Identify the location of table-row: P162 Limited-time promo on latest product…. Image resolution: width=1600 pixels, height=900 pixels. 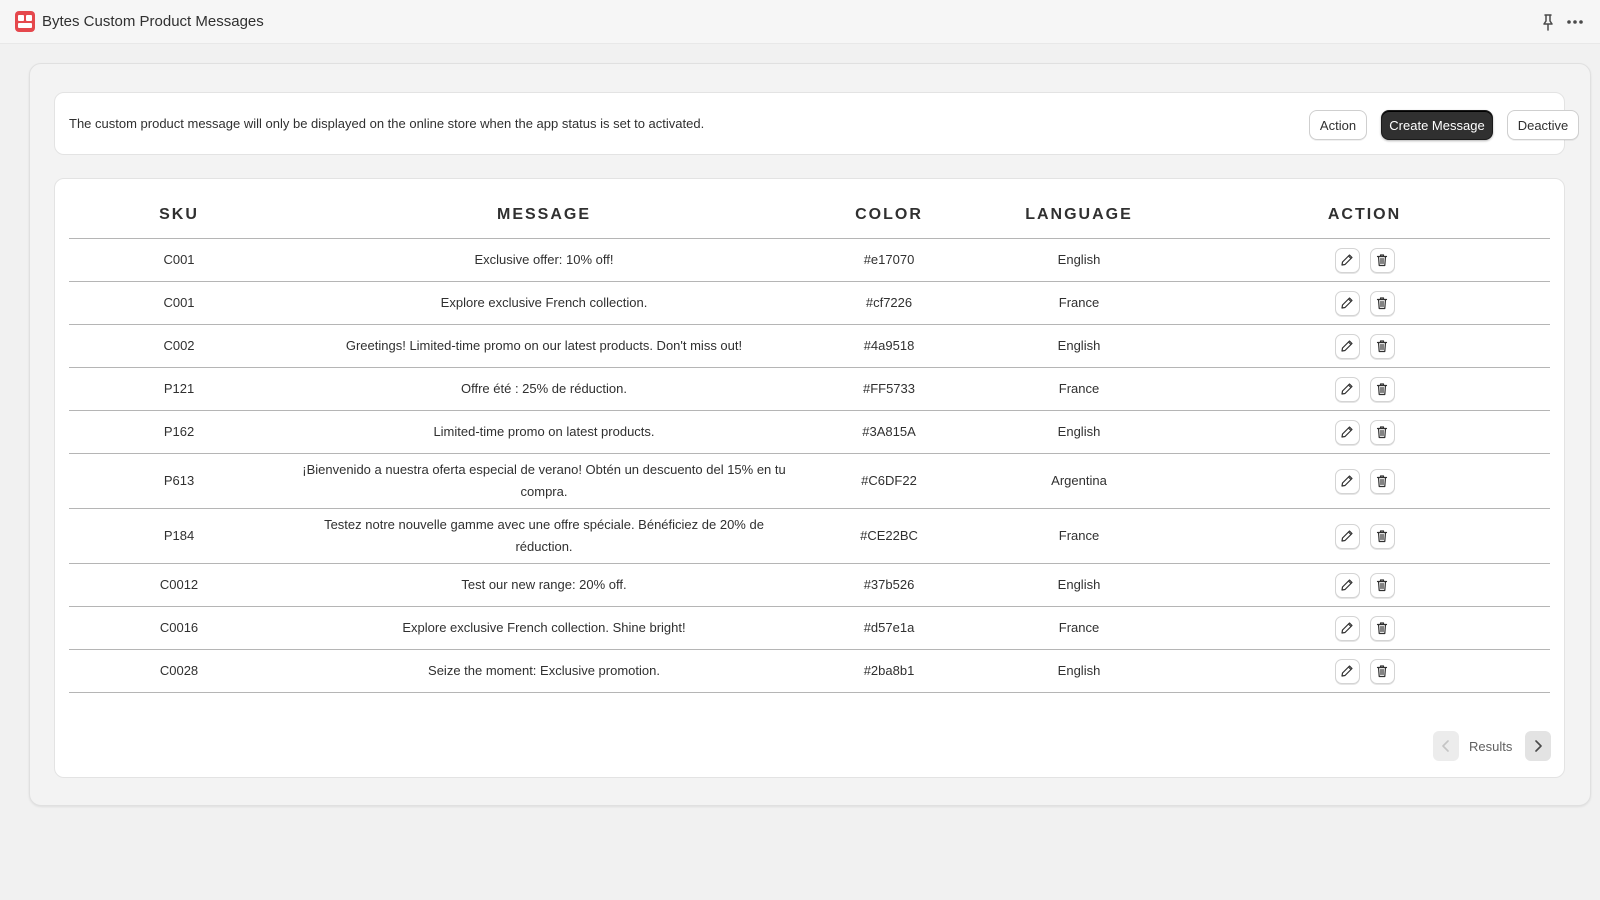
(809, 432).